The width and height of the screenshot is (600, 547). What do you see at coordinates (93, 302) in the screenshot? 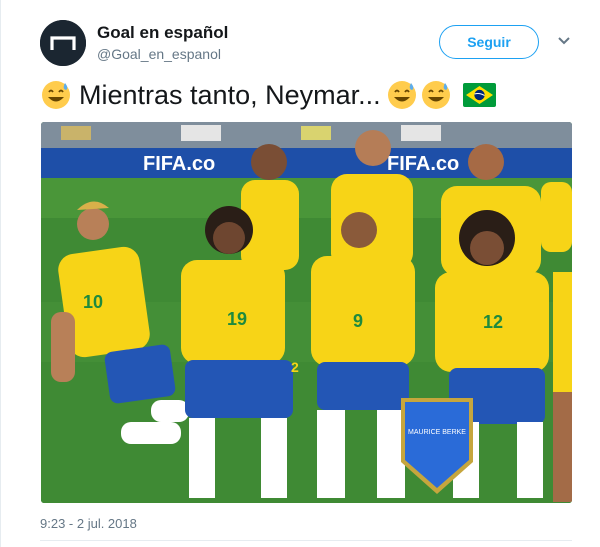
I see `jersey-number-10: 10` at bounding box center [93, 302].